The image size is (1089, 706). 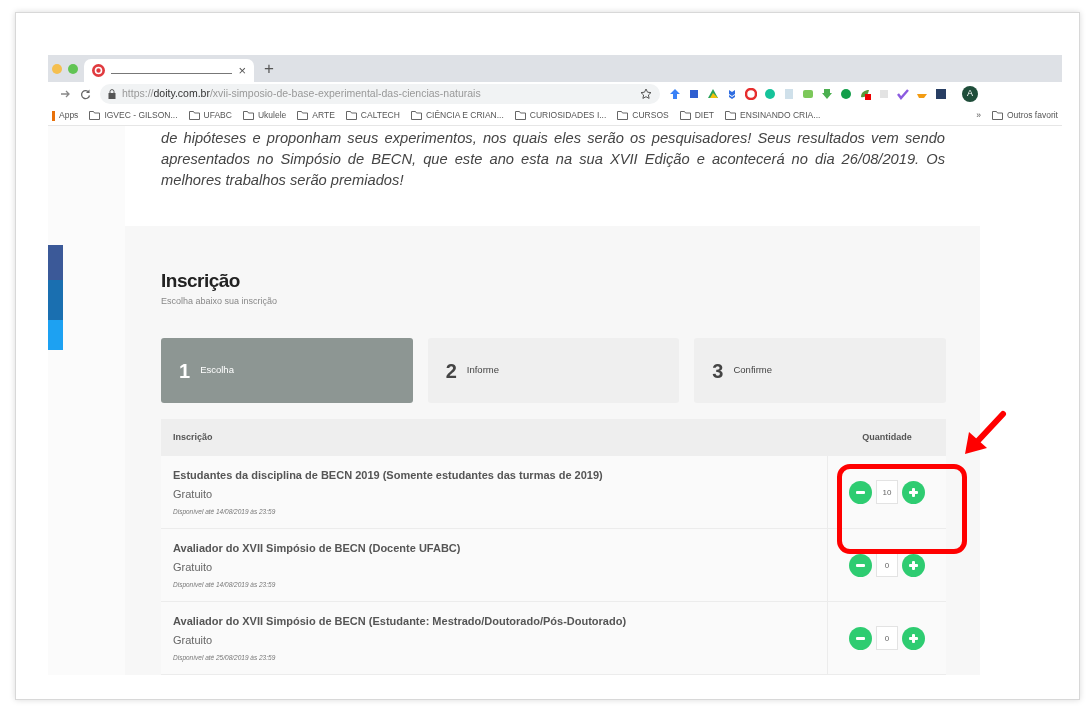 What do you see at coordinates (98, 70) in the screenshot?
I see `site-favicon-icon` at bounding box center [98, 70].